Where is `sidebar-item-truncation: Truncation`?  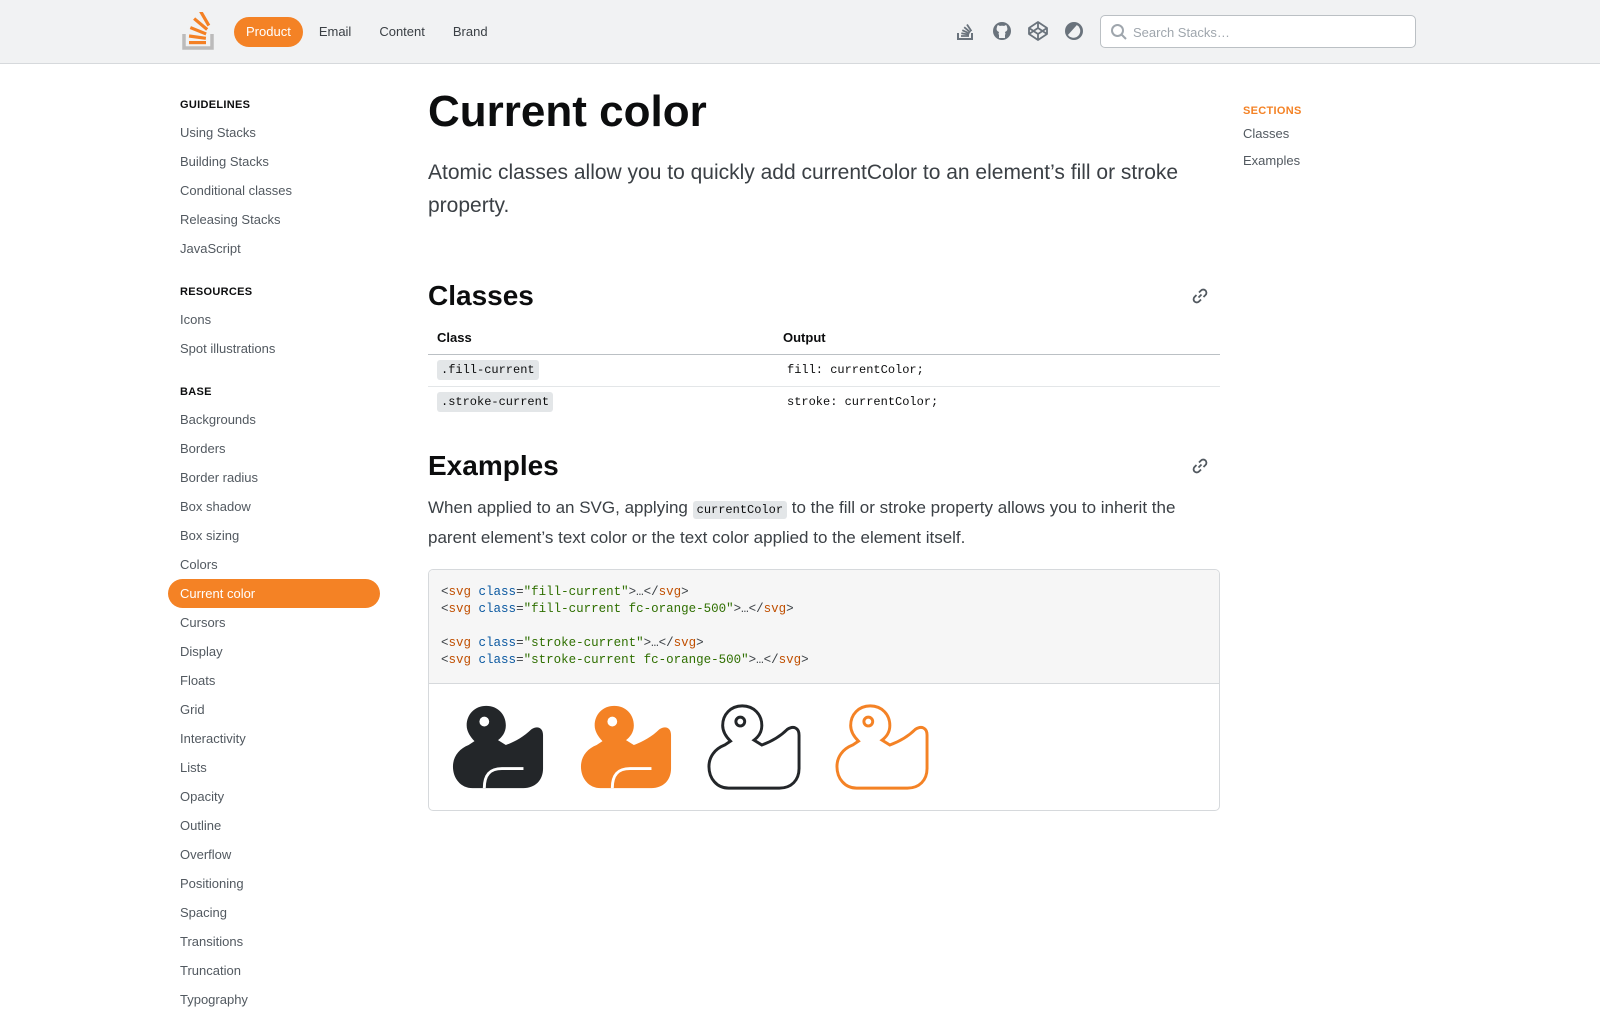
sidebar-item-truncation: Truncation is located at coordinates (274, 970).